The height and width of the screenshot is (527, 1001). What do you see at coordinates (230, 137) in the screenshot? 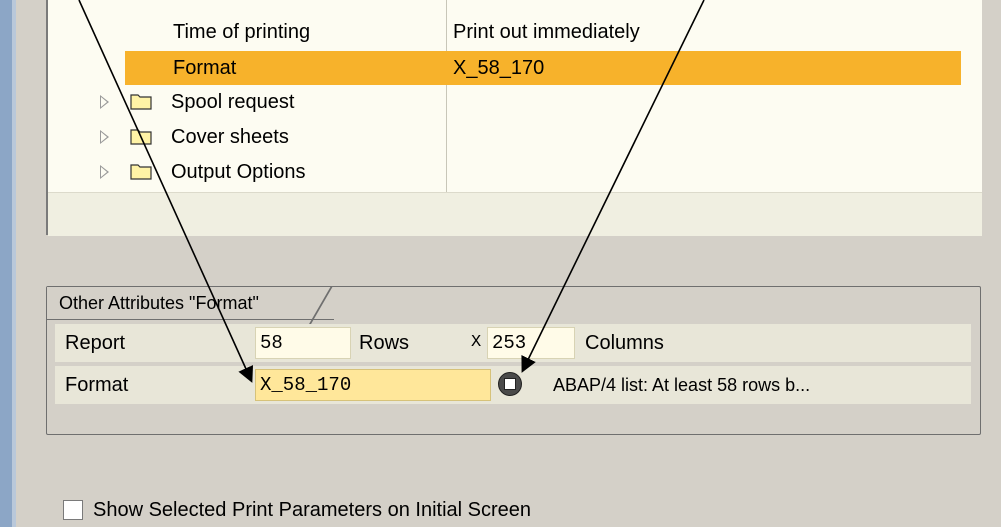
I see `tree-row-label: Cover sheets` at bounding box center [230, 137].